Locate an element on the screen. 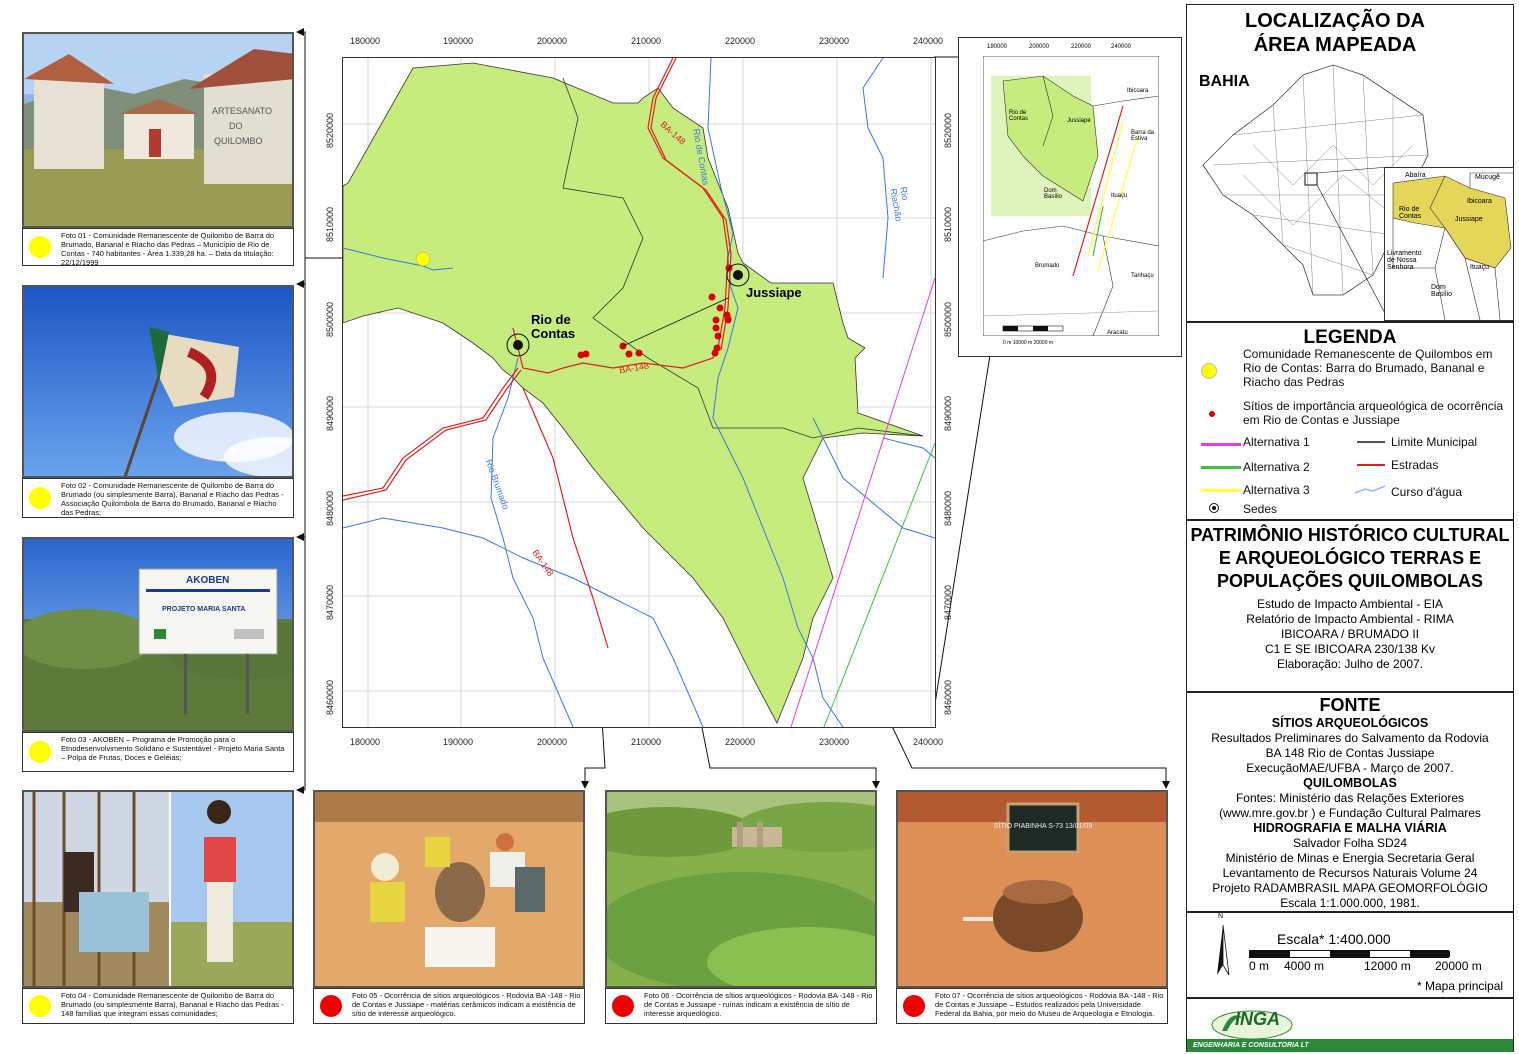  y-tick-right: 8500000 is located at coordinates (948, 319).